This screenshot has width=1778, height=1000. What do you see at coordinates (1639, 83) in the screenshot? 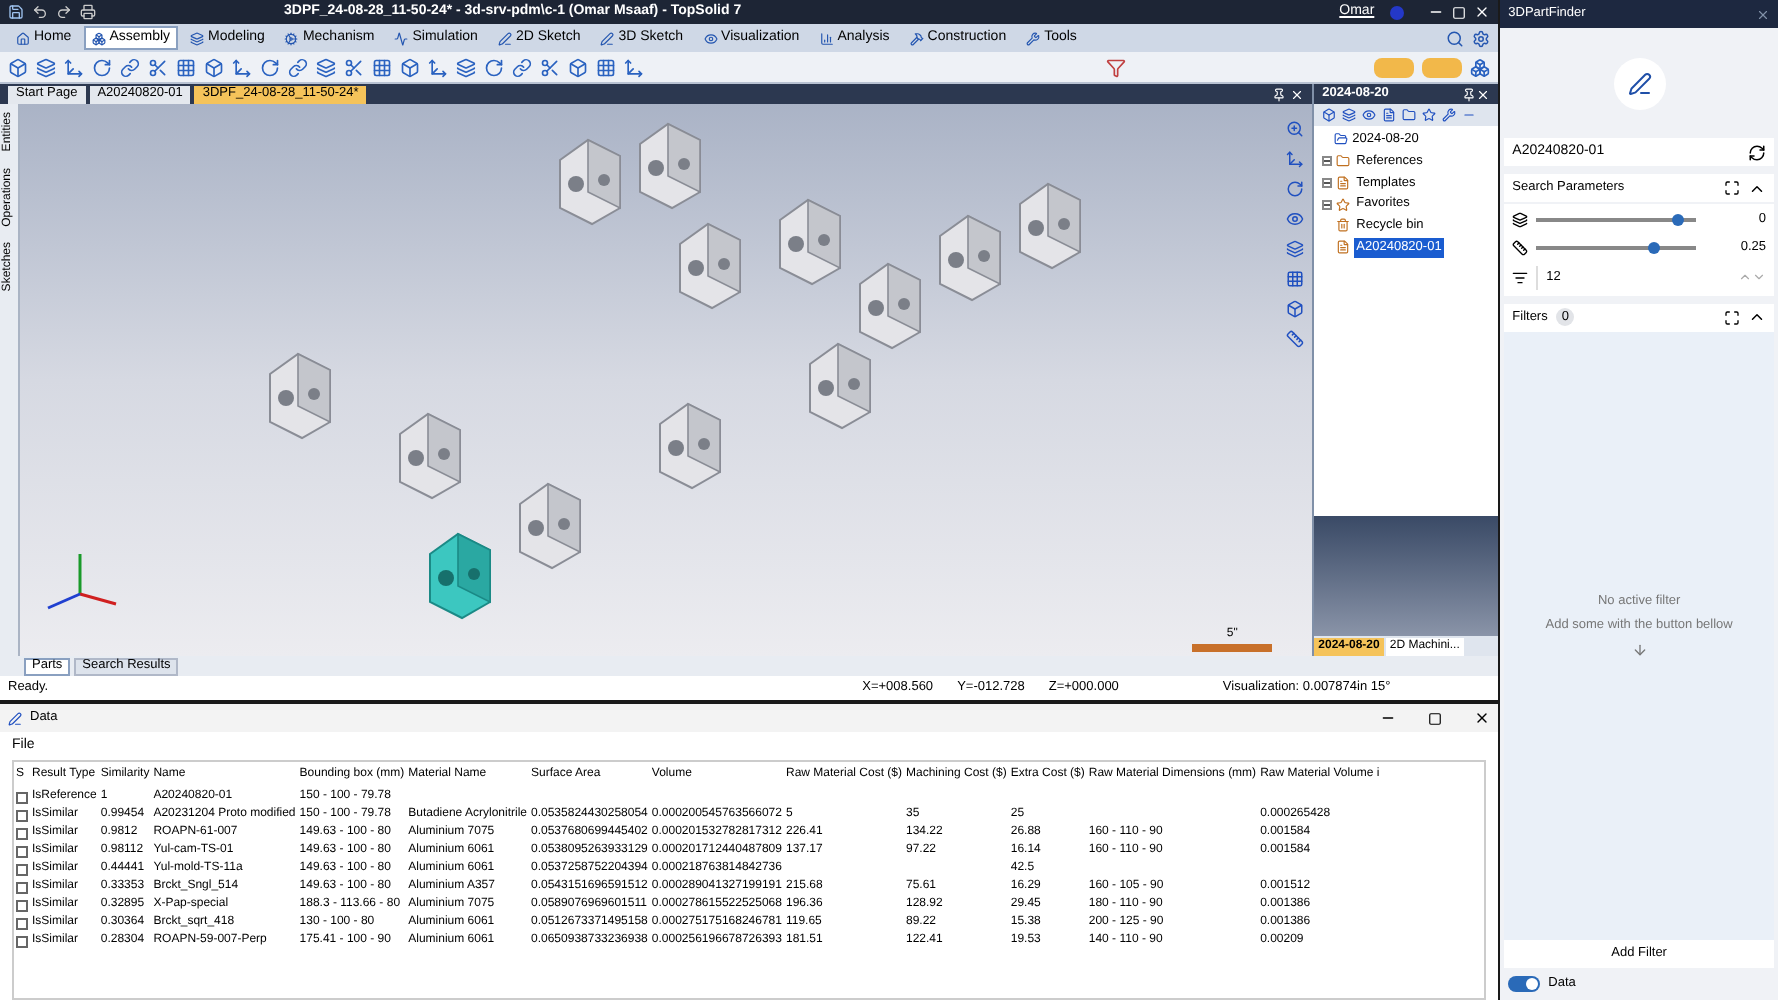
I see `pen-logo-icon` at bounding box center [1639, 83].